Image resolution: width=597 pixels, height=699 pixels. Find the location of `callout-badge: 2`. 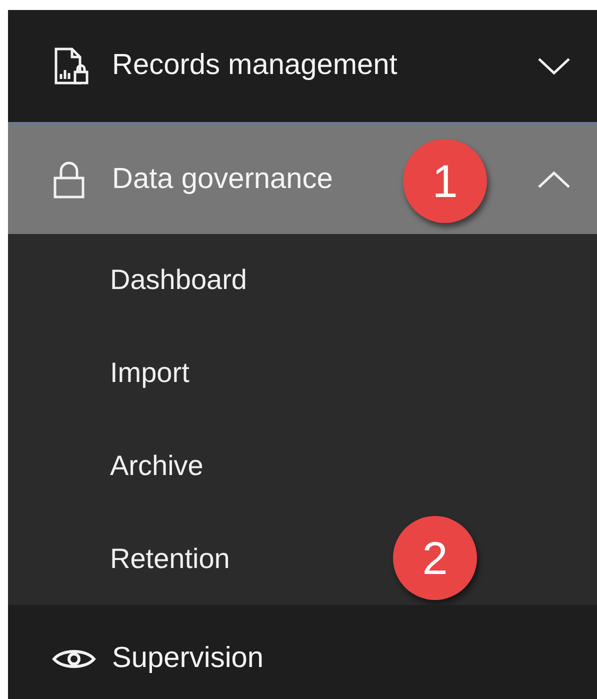

callout-badge: 2 is located at coordinates (435, 558).